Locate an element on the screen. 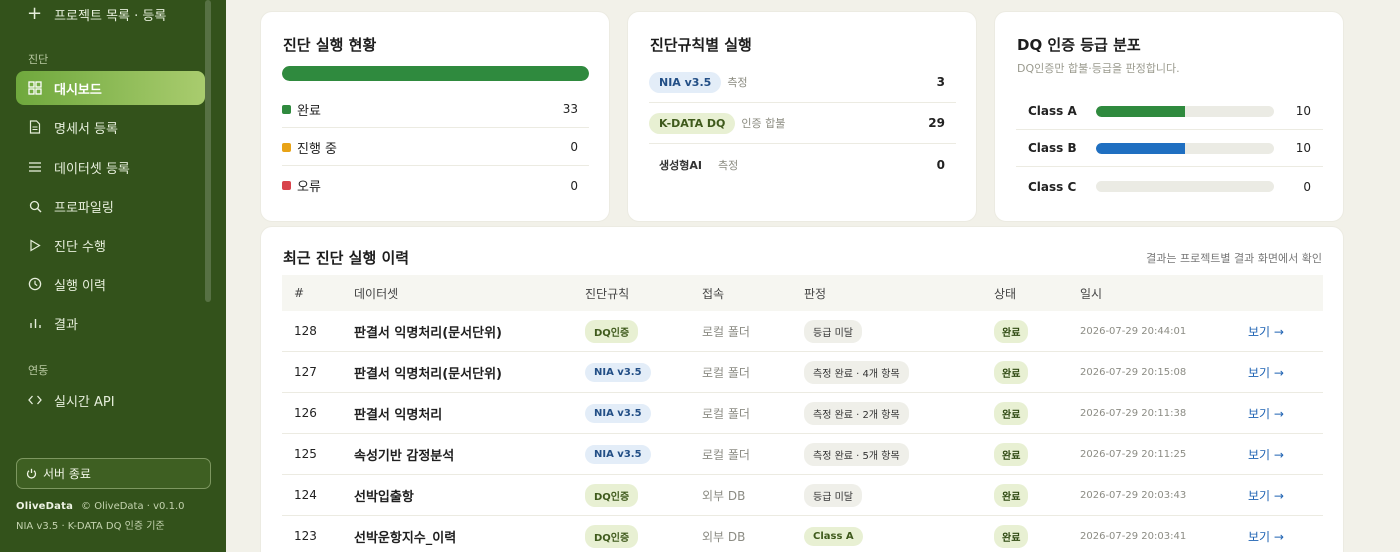 This screenshot has width=1400, height=552. sidebar-item-history: 실행 이력 is located at coordinates (110, 284).